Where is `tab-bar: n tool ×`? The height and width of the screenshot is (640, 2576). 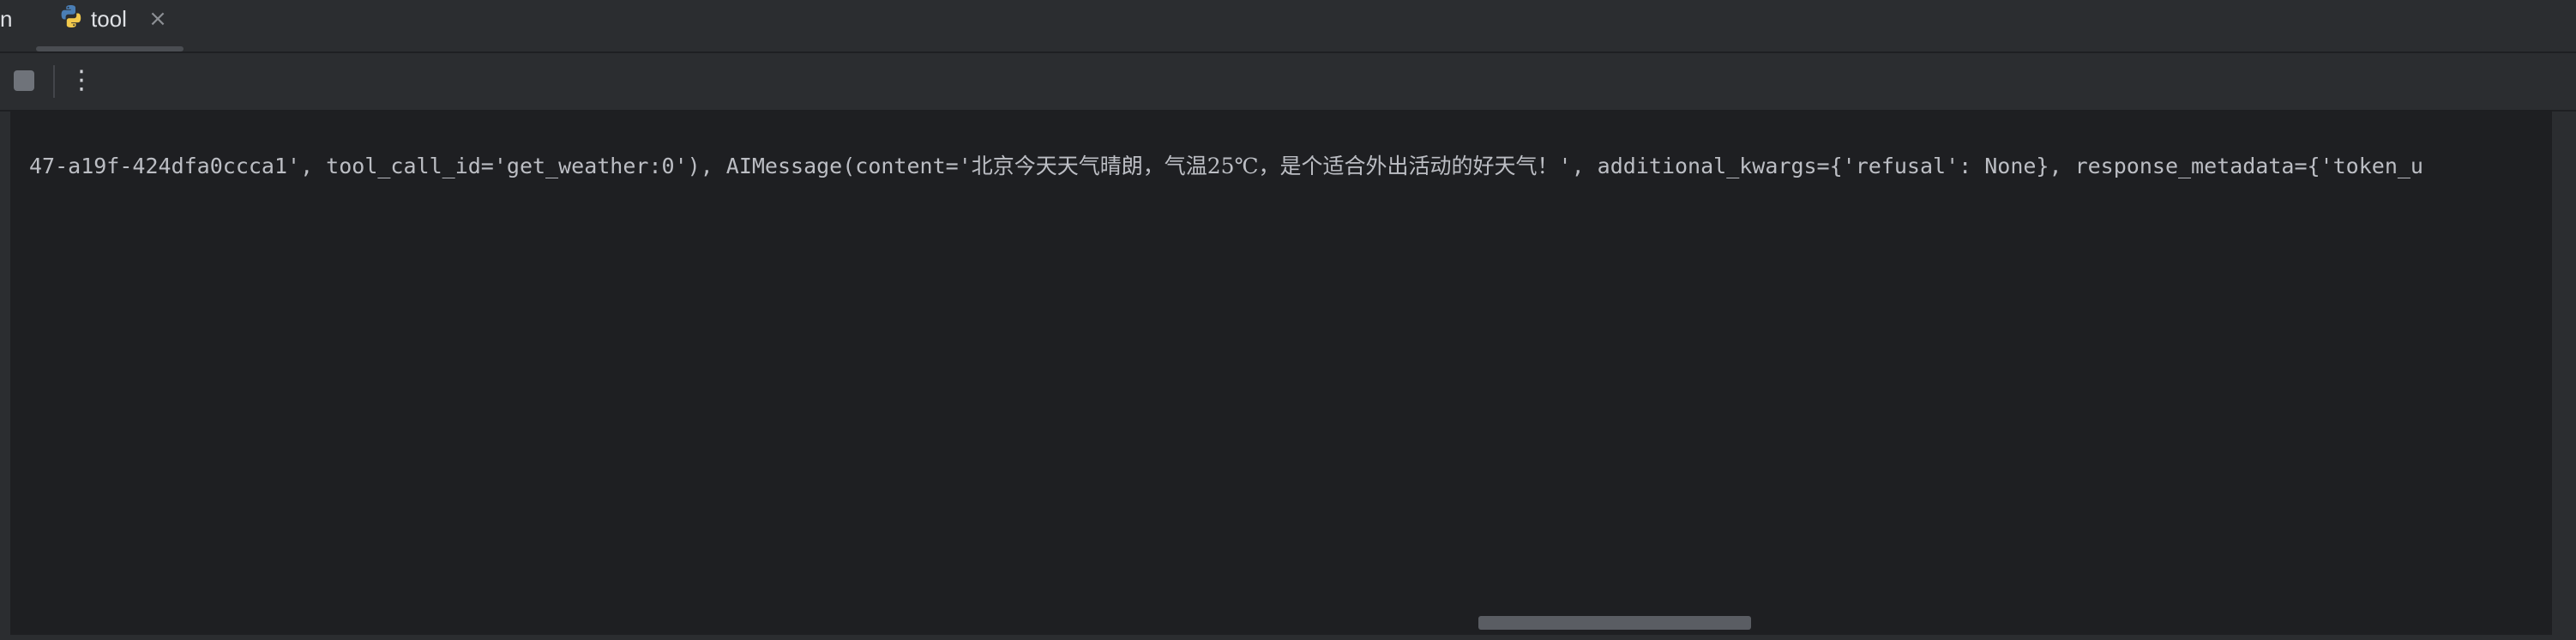 tab-bar: n tool × is located at coordinates (1288, 26).